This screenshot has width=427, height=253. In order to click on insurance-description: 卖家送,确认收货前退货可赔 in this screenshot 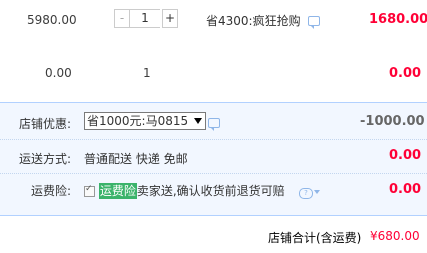, I will do `click(210, 191)`.